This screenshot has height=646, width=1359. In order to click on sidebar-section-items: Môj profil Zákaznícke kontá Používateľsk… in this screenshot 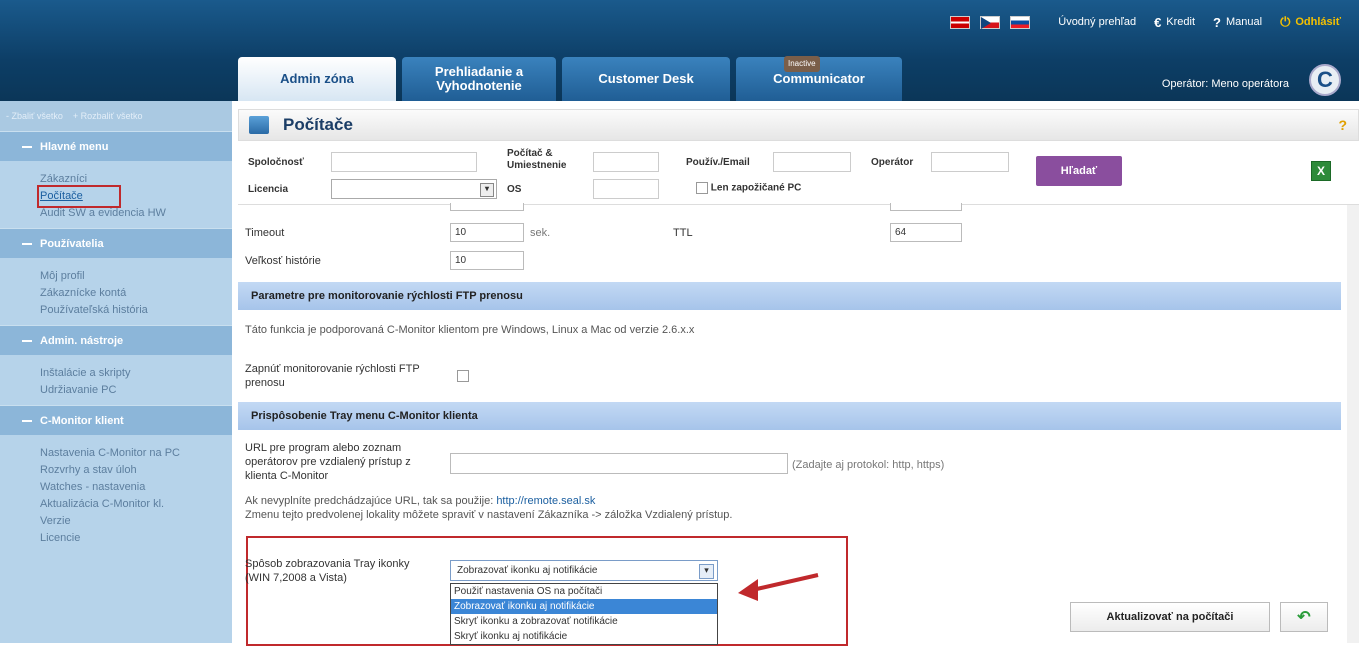, I will do `click(116, 291)`.